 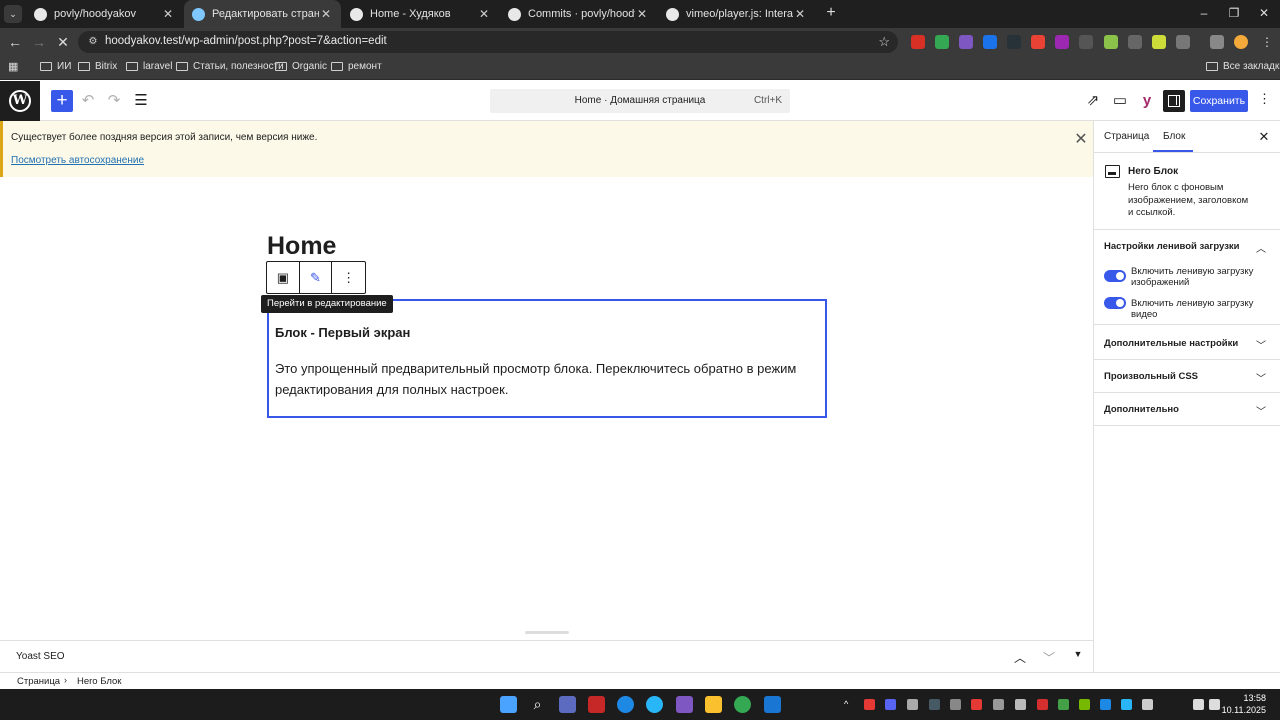 What do you see at coordinates (890, 704) in the screenshot?
I see `discord-icon` at bounding box center [890, 704].